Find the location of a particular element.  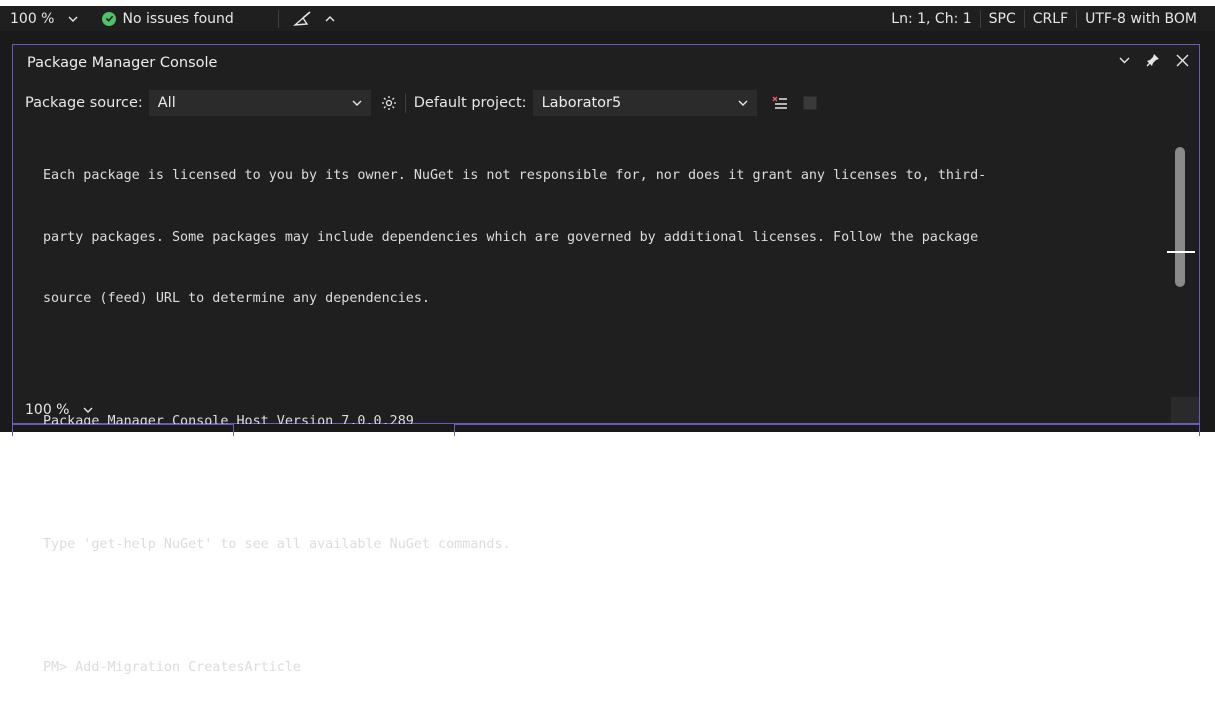

default-project-value: Laborator5 is located at coordinates (581, 103).